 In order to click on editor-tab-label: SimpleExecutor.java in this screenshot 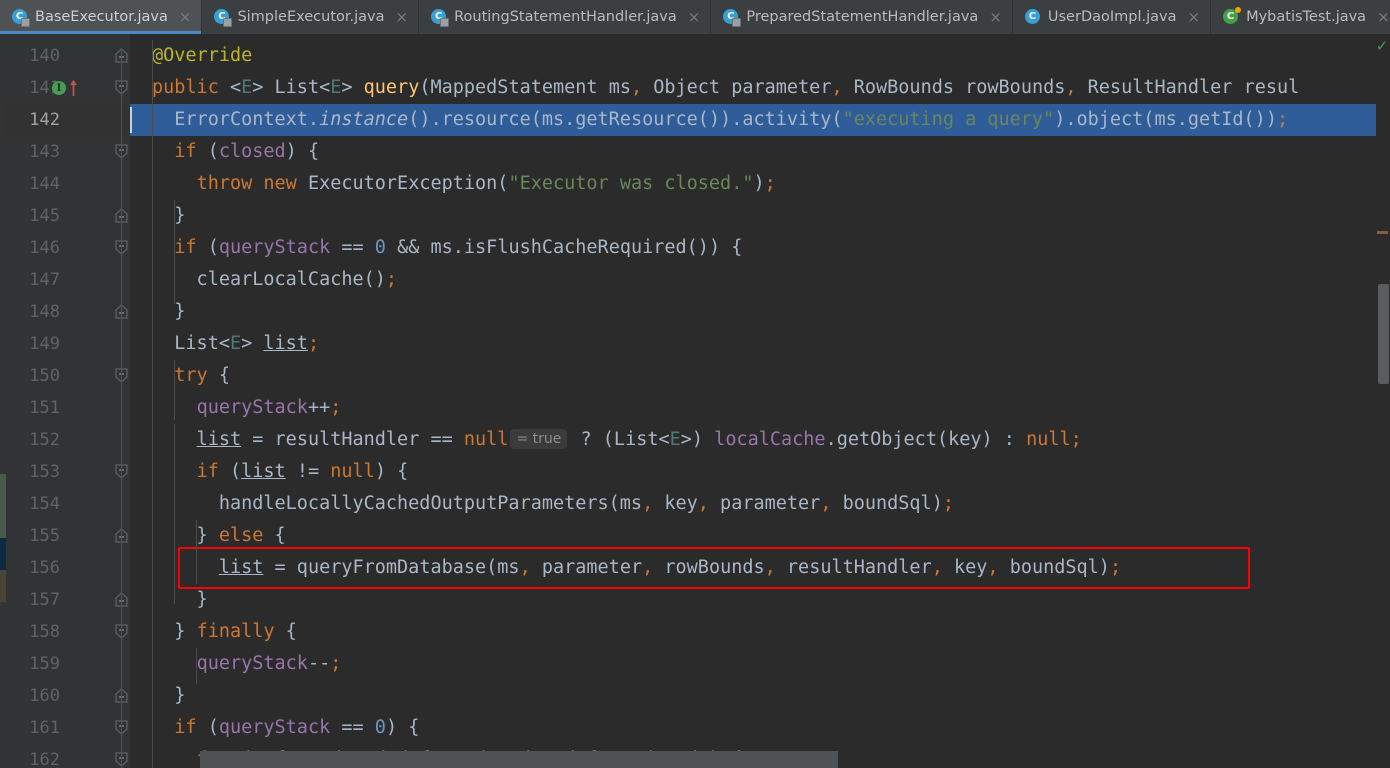, I will do `click(311, 16)`.